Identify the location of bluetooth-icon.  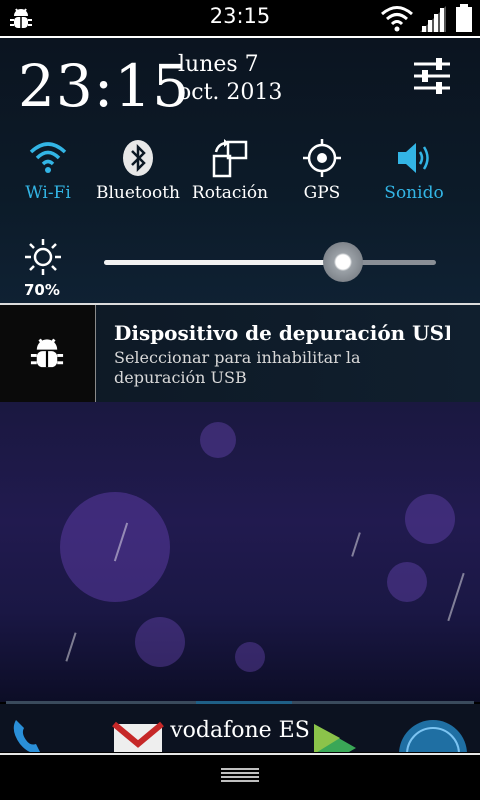
(138, 158).